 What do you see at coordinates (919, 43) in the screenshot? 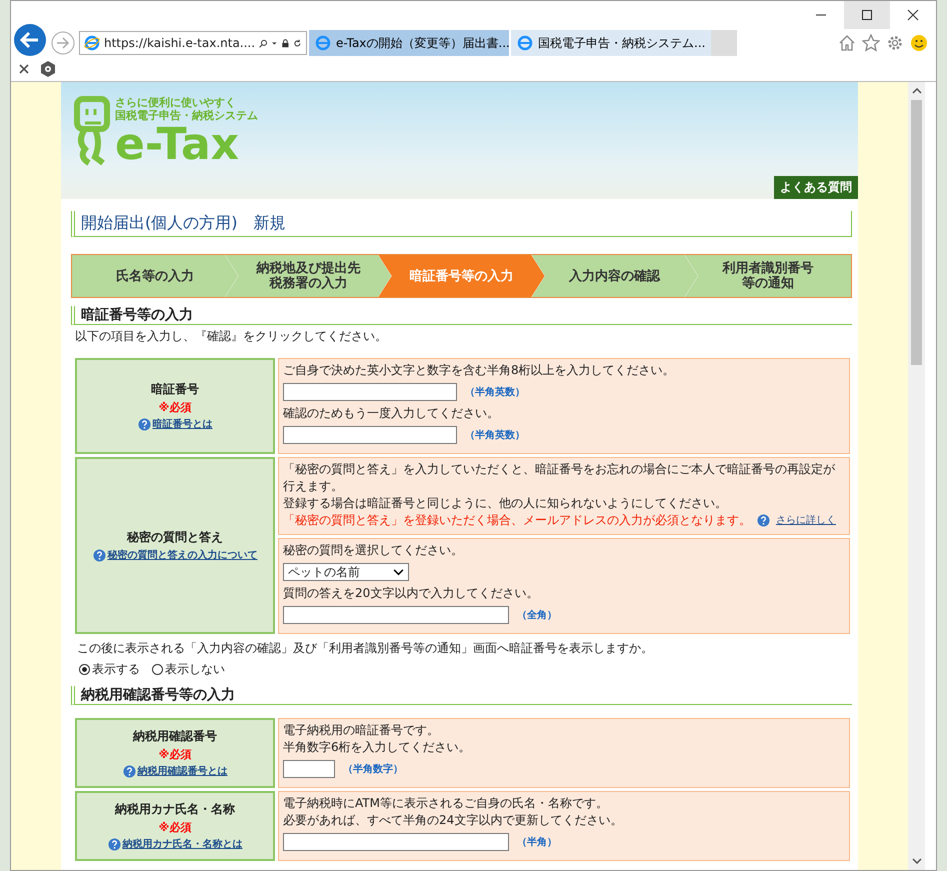
I see `smiley-icon` at bounding box center [919, 43].